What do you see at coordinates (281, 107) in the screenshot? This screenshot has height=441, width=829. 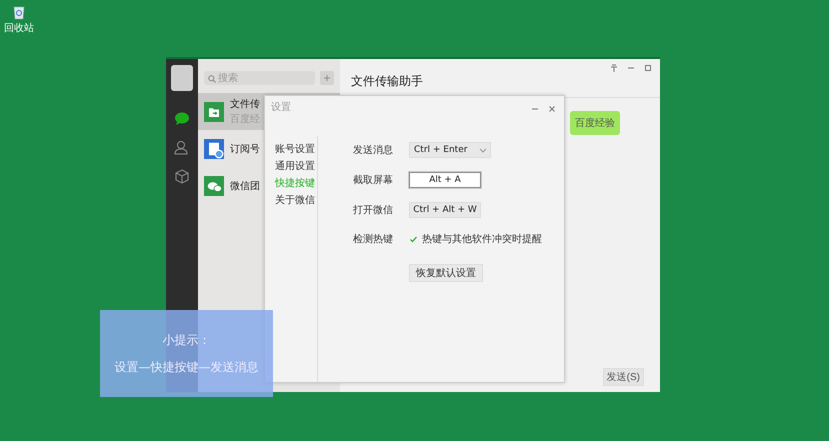 I see `dialog-title: 设置` at bounding box center [281, 107].